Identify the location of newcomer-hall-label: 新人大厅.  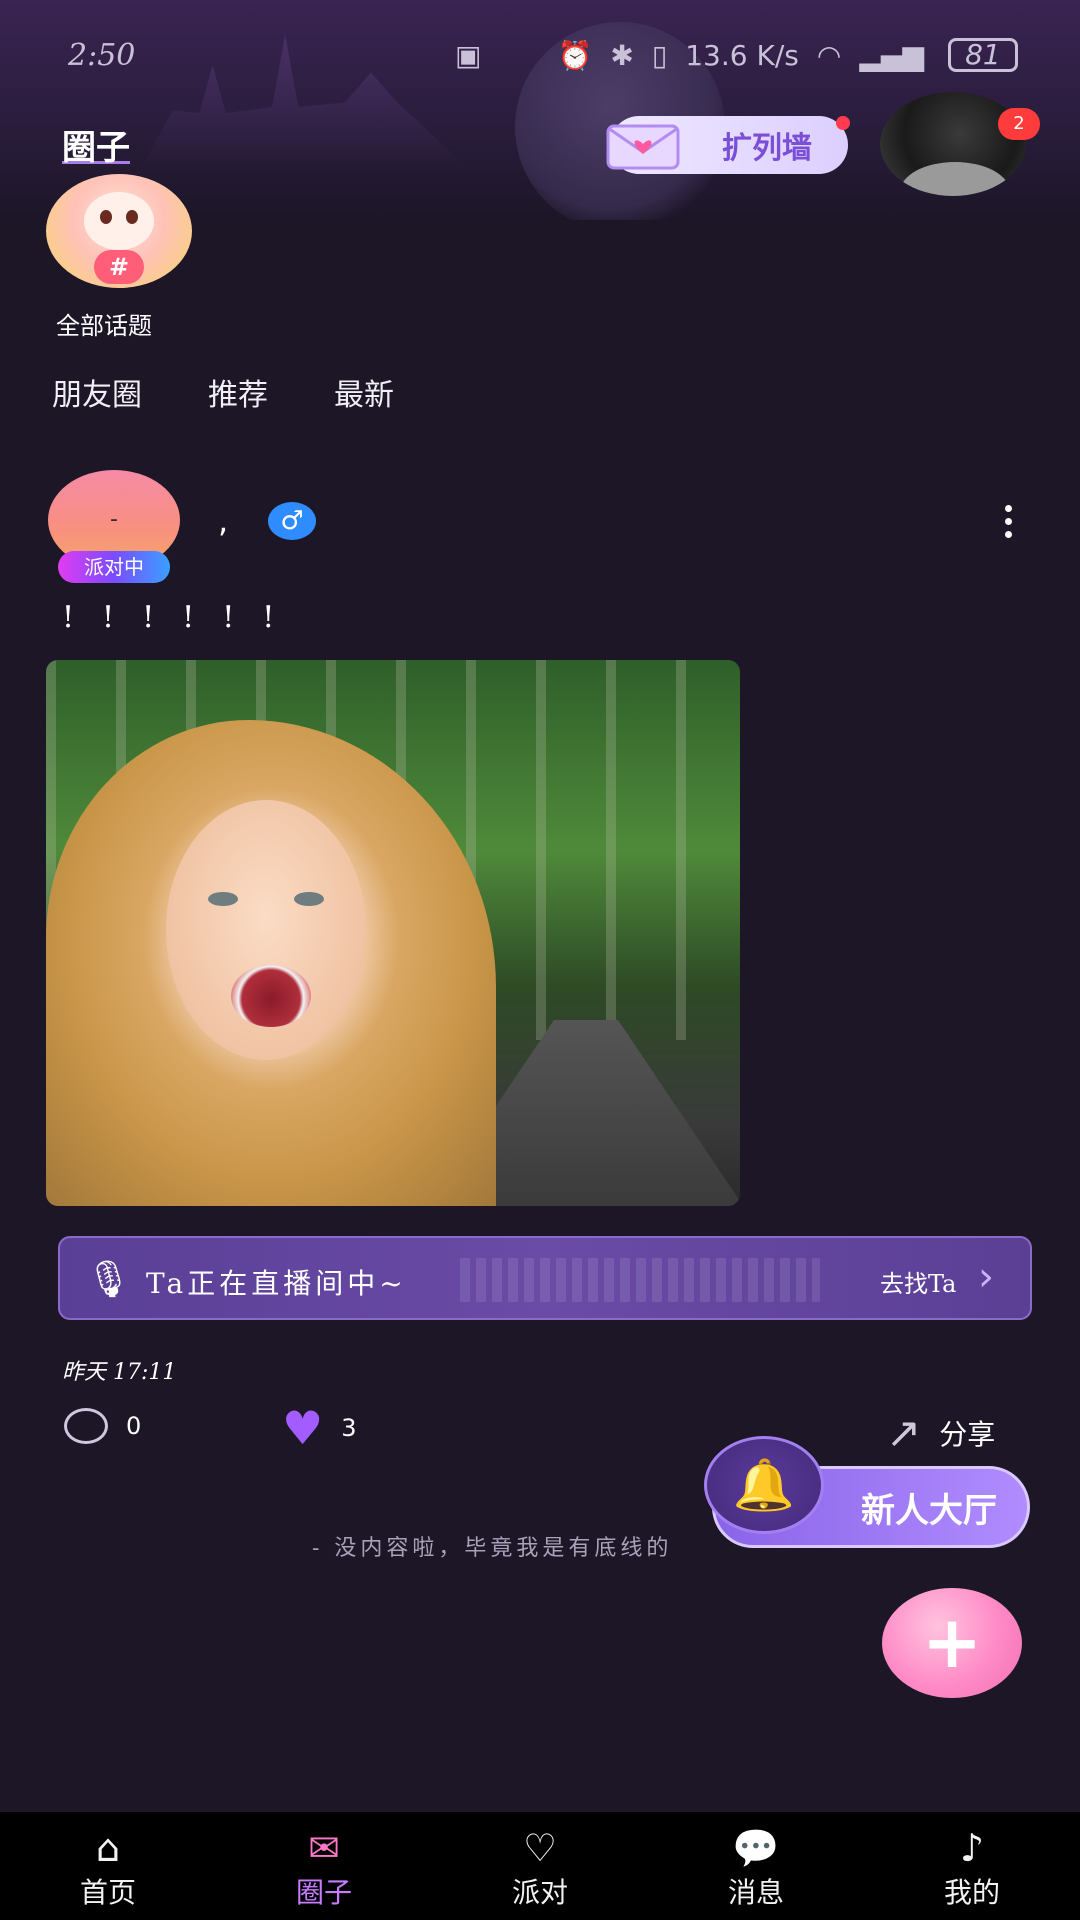
(929, 1510).